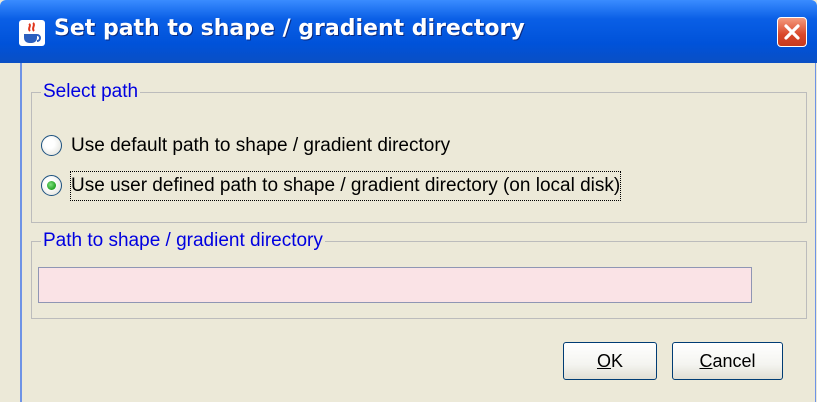  What do you see at coordinates (51, 145) in the screenshot?
I see `default-path-radio` at bounding box center [51, 145].